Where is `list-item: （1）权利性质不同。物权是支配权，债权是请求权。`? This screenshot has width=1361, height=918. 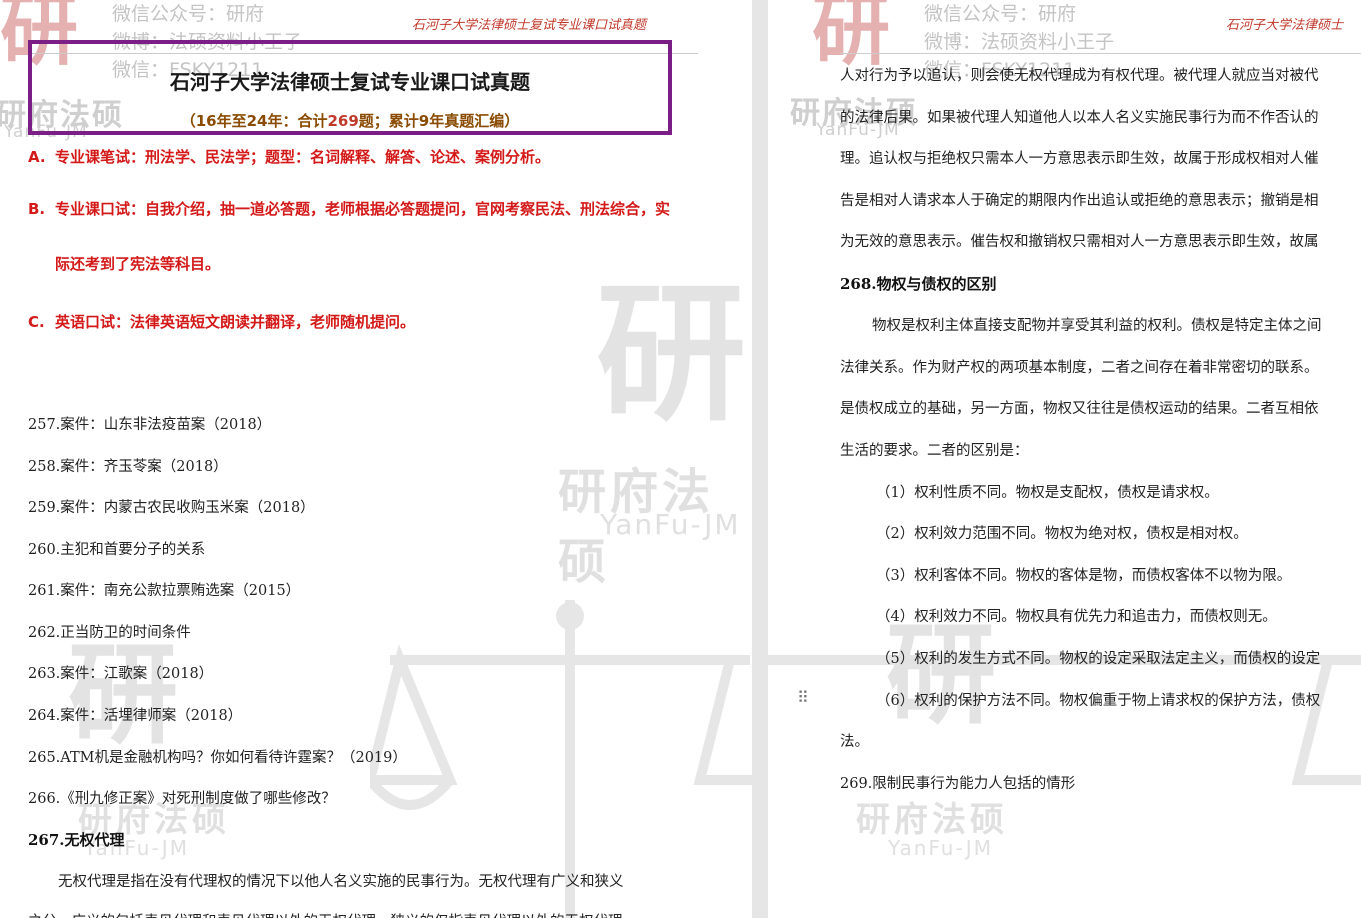
list-item: （1）权利性质不同。物权是支配权，债权是请求权。 is located at coordinates (1047, 493).